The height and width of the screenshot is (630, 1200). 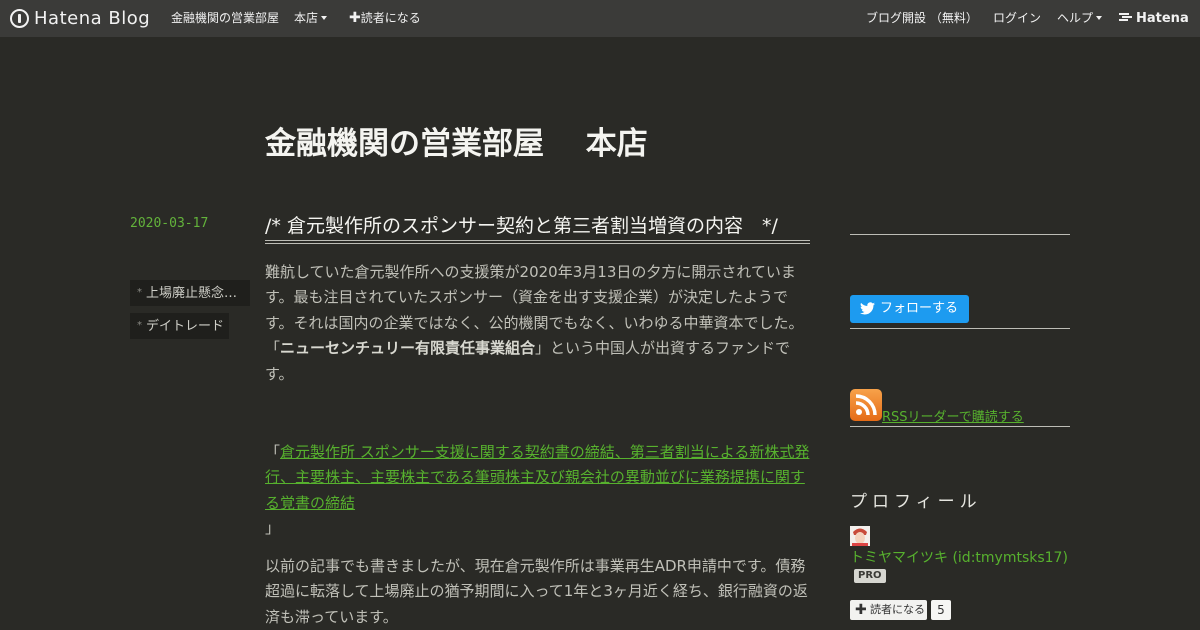 What do you see at coordinates (273, 528) in the screenshot?
I see `quote-close: 」` at bounding box center [273, 528].